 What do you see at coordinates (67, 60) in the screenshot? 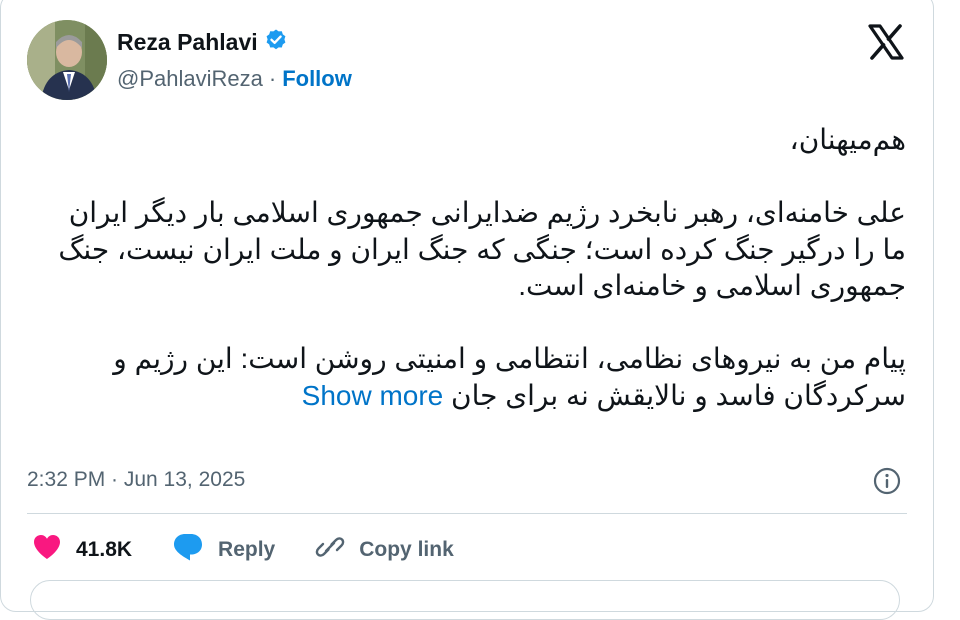
I see `avatar` at bounding box center [67, 60].